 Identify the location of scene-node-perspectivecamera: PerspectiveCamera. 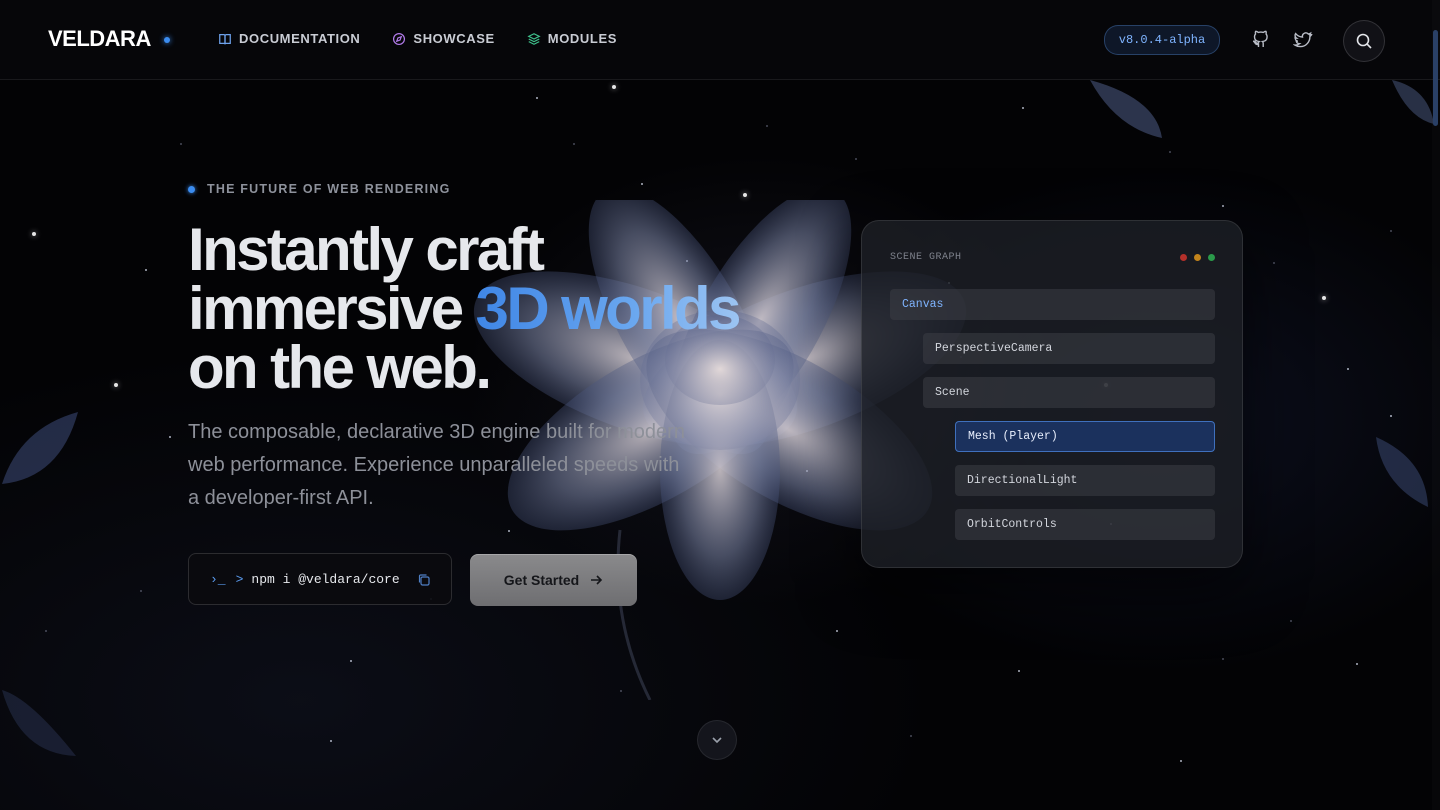
(1069, 348).